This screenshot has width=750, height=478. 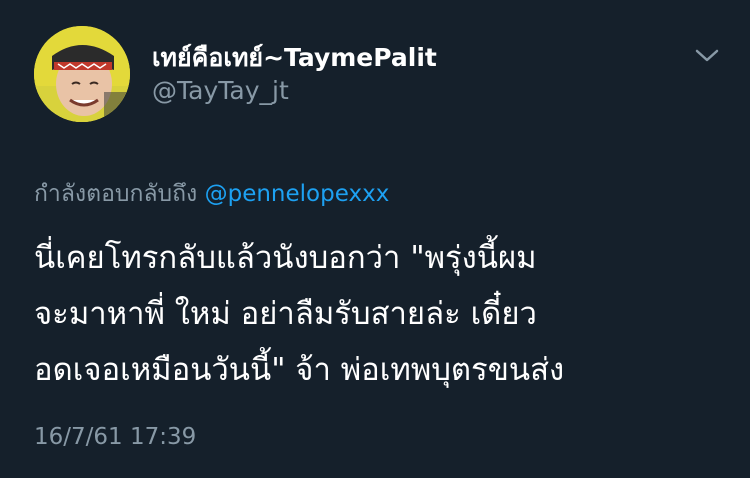 I want to click on author-display-name: เทย์คือเทย์~TaymePalit, so click(x=294, y=58).